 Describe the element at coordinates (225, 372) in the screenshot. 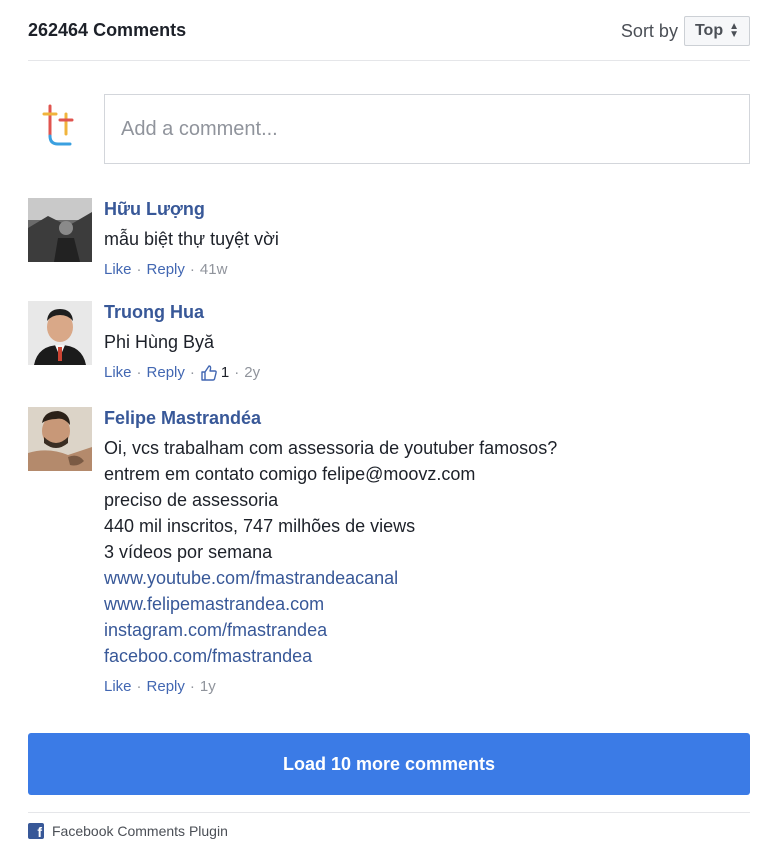

I see `like-count: 1` at that location.